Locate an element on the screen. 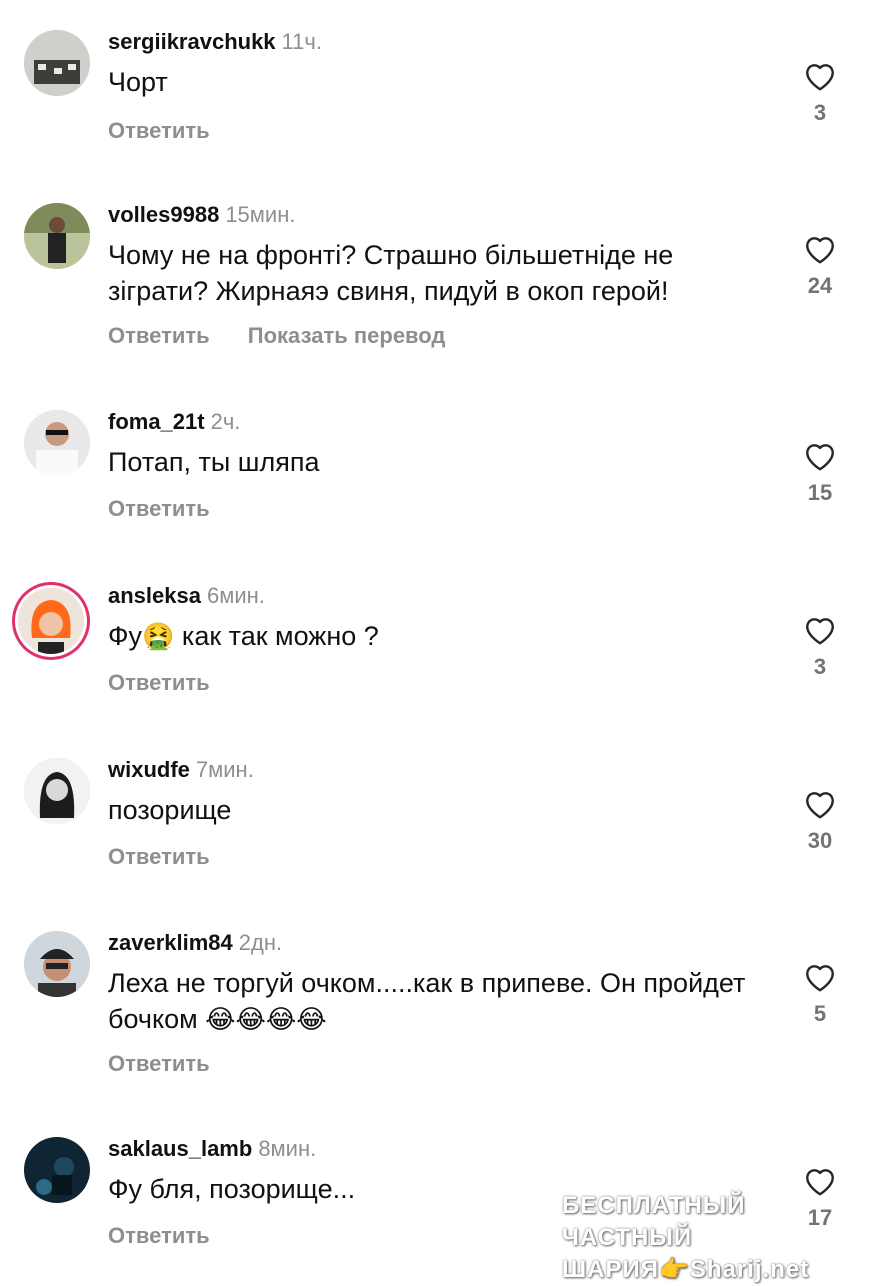 The height and width of the screenshot is (1286, 878). username: volles9988 is located at coordinates (163, 214).